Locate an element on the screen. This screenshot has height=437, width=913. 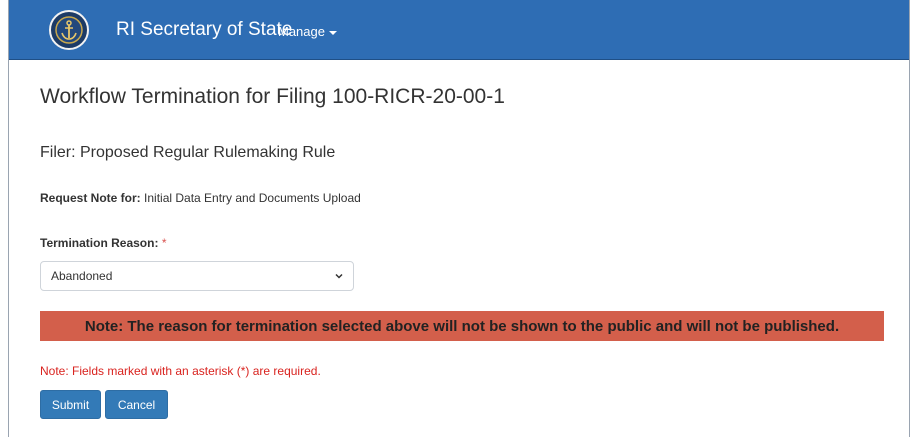
filer-heading: Filer: Proposed Regular Rulemaking Rule is located at coordinates (188, 152).